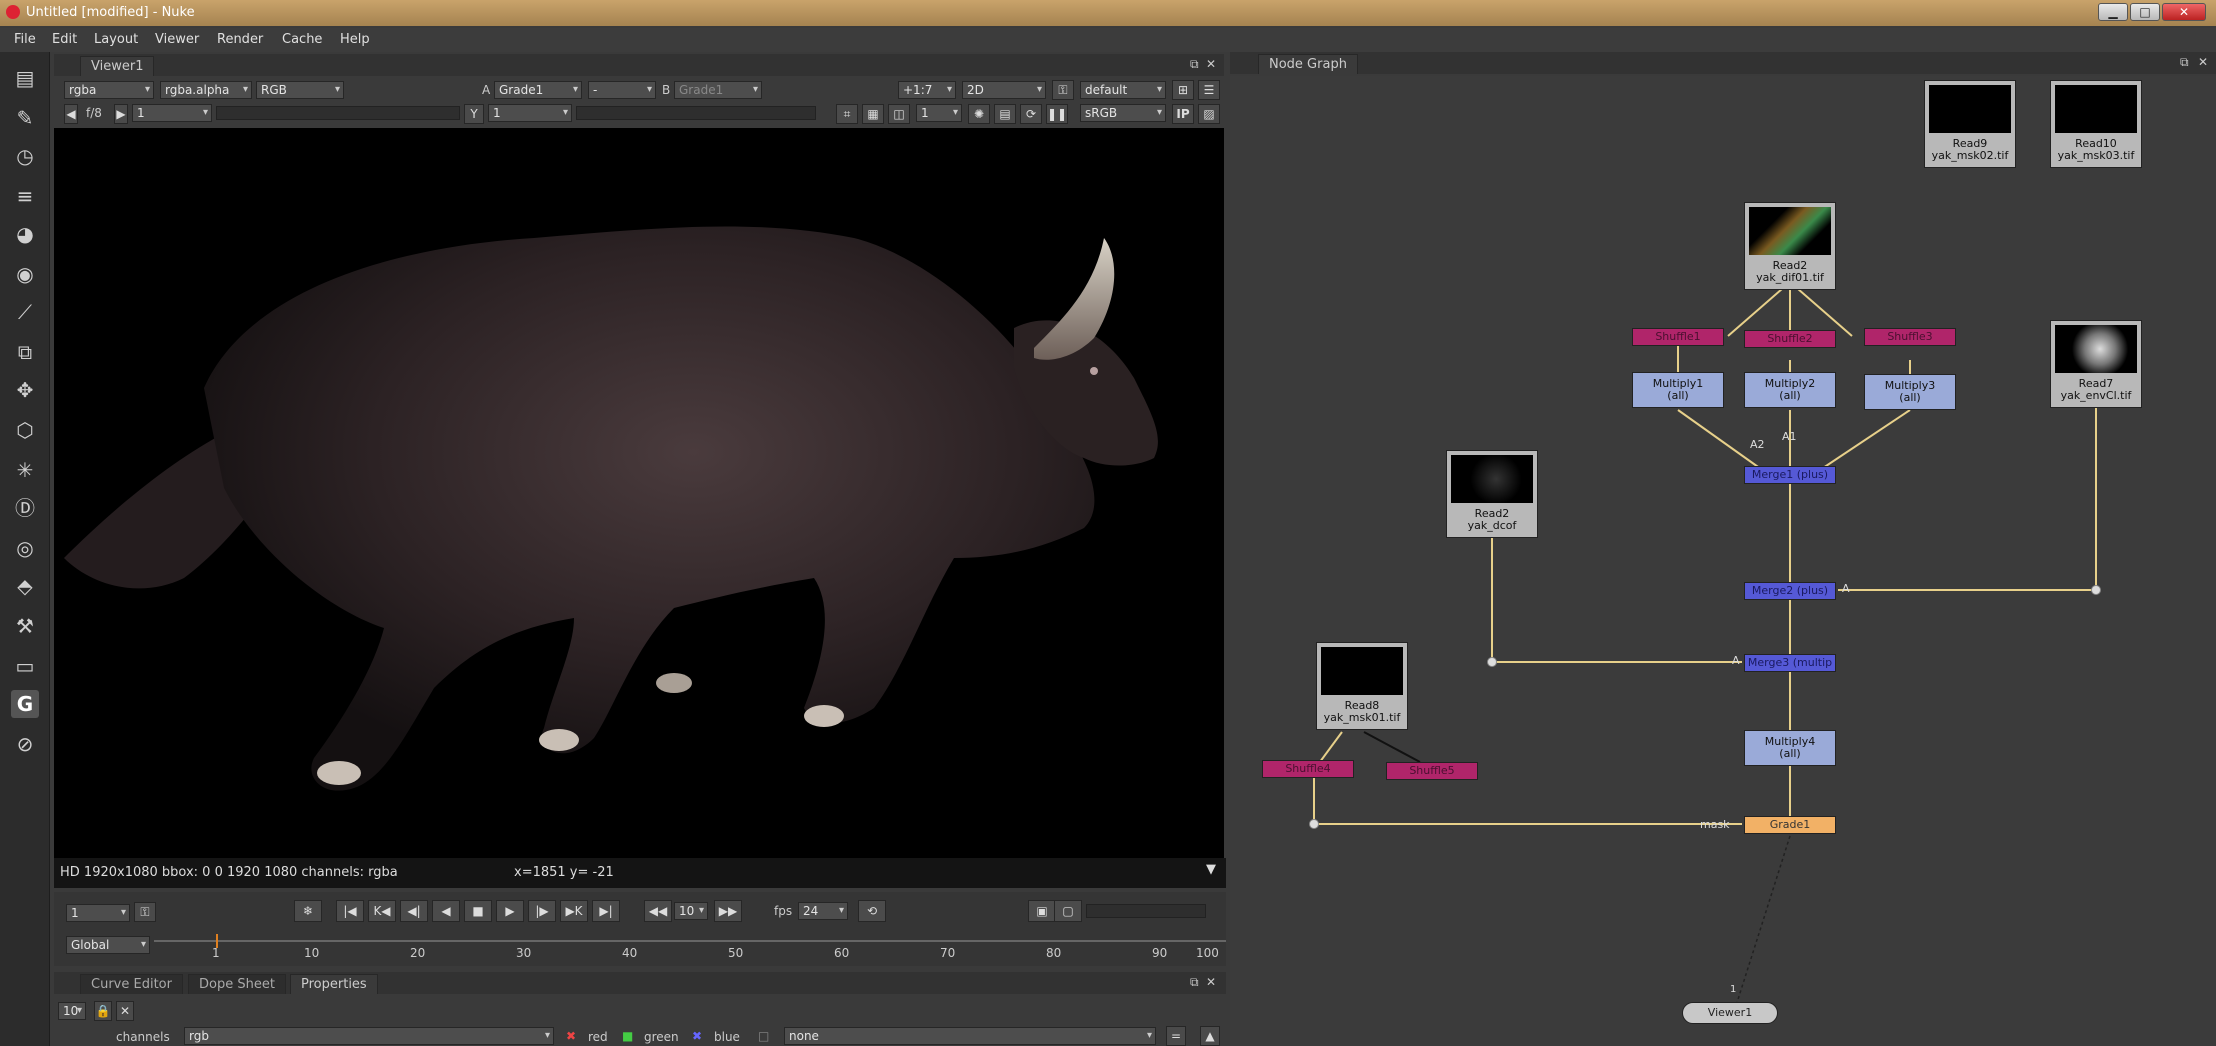 This screenshot has height=1046, width=2216. Describe the element at coordinates (1005, 114) in the screenshot. I see `grid-icon: ▤` at that location.